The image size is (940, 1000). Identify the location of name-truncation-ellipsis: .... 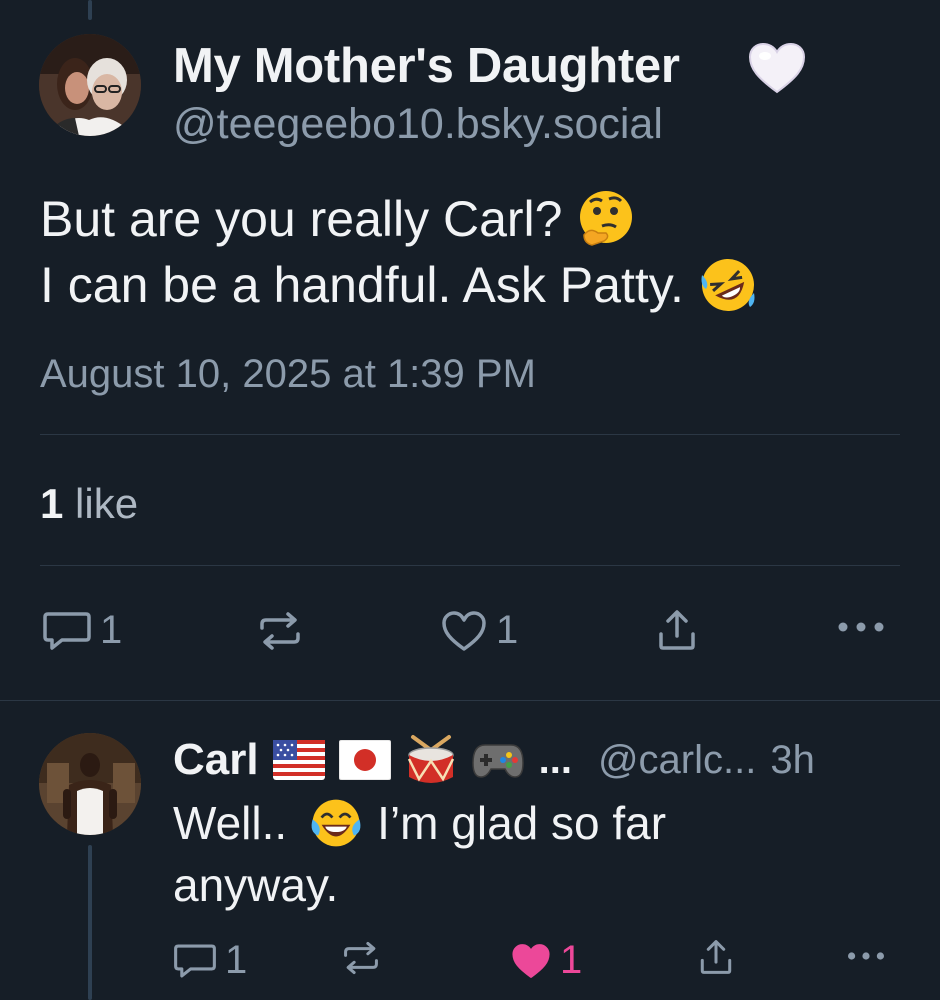
(555, 759).